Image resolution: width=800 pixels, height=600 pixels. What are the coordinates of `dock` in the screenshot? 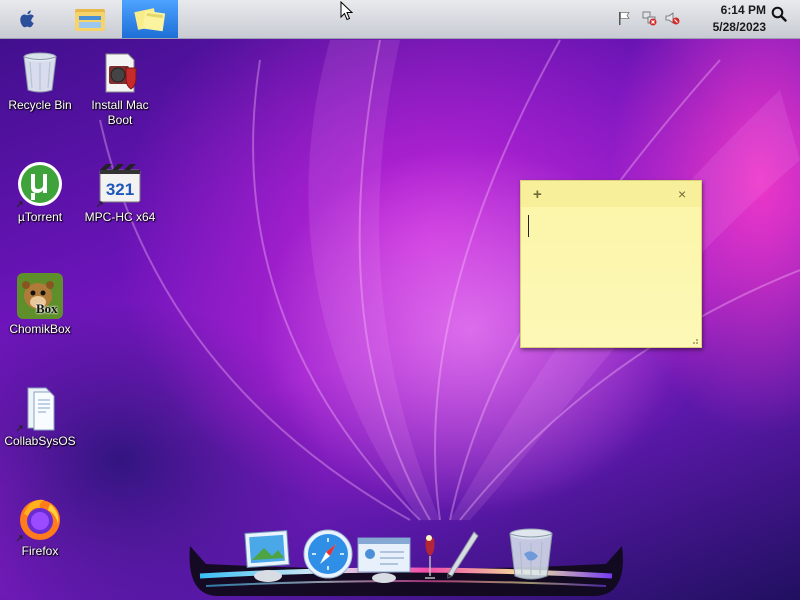 It's located at (406, 562).